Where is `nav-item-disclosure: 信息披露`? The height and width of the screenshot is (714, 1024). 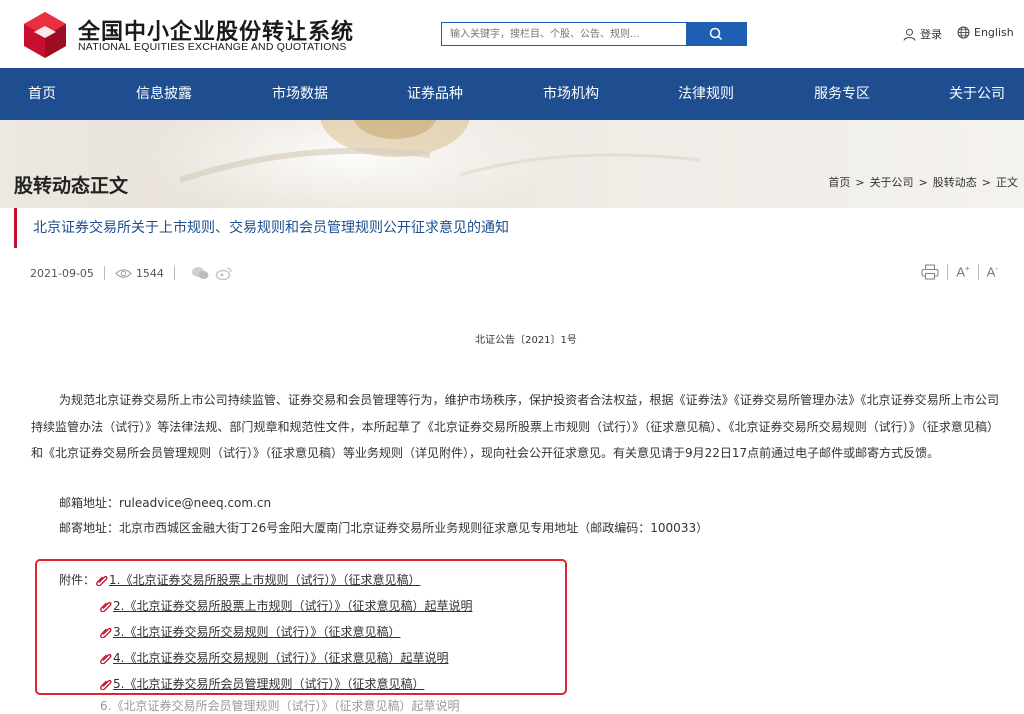 nav-item-disclosure: 信息披露 is located at coordinates (164, 94).